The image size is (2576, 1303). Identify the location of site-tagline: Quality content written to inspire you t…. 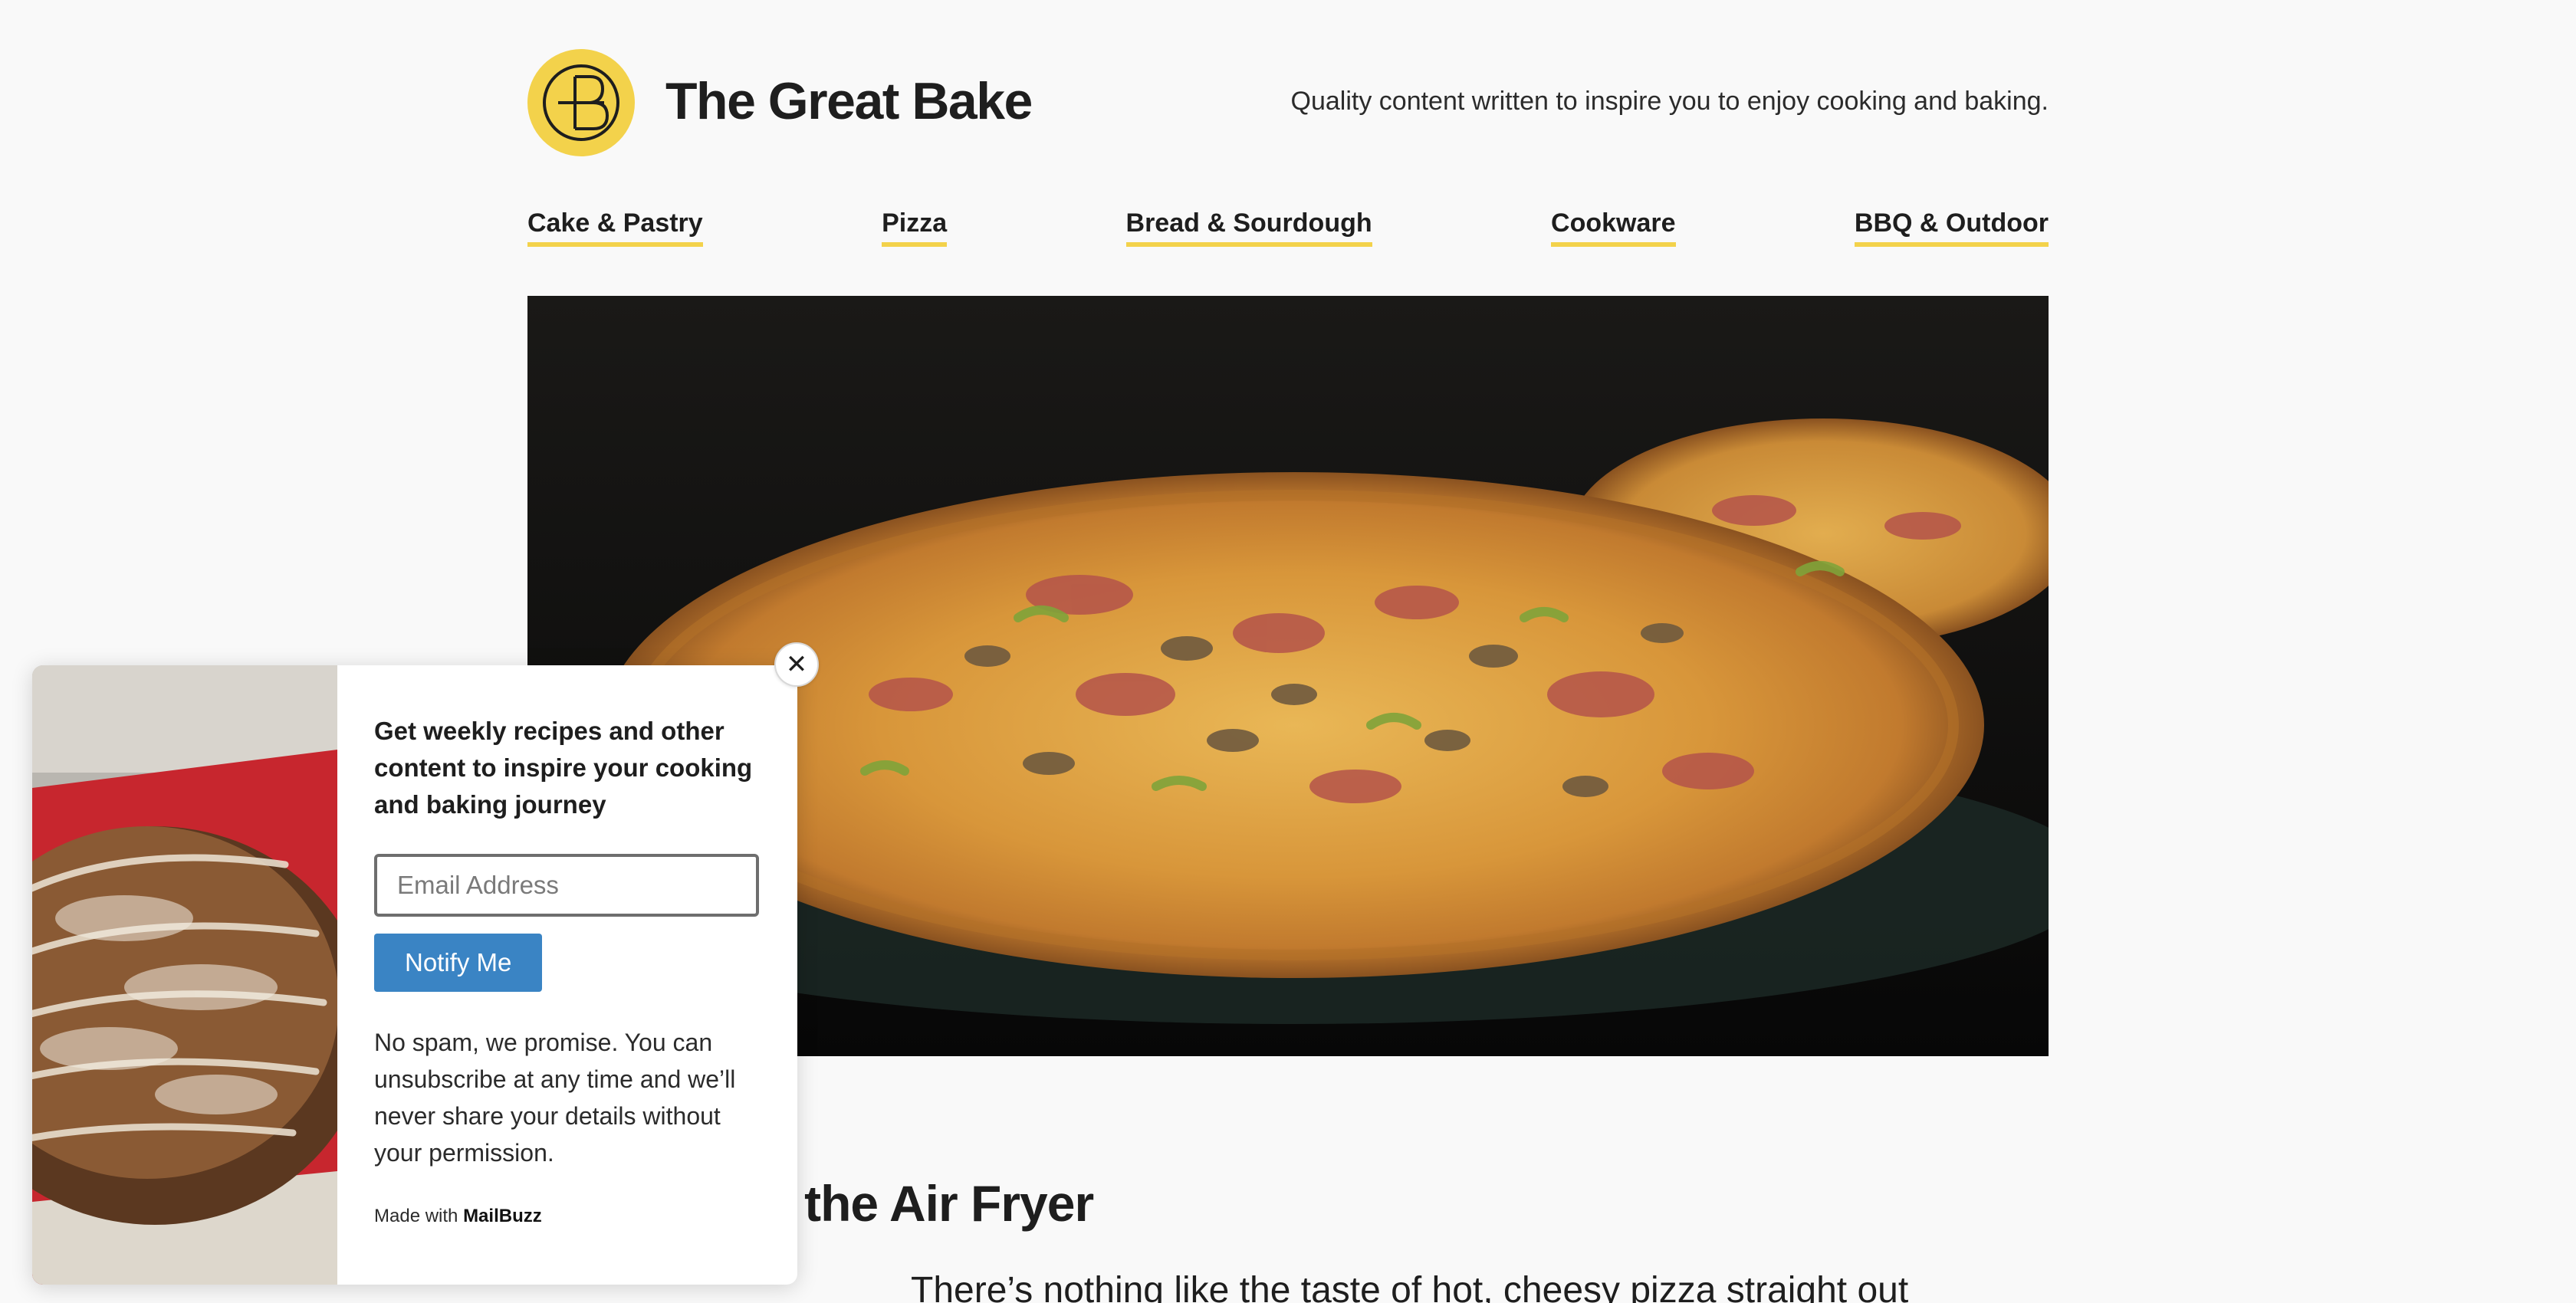
(1670, 102).